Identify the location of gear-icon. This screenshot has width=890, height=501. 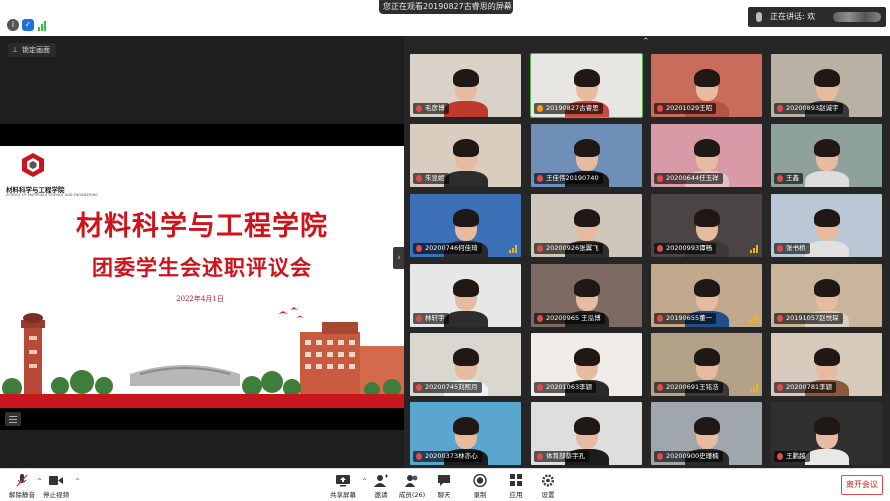
(548, 480).